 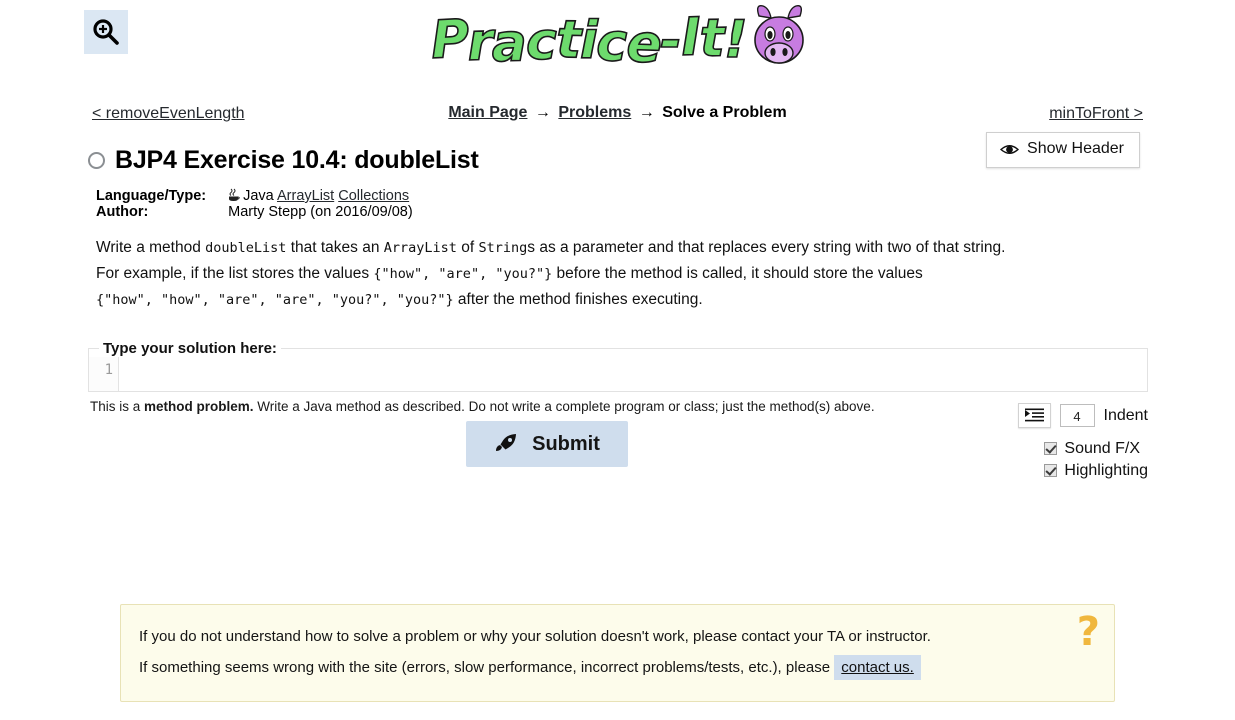 What do you see at coordinates (450, 40) in the screenshot?
I see `svg-text: P` at bounding box center [450, 40].